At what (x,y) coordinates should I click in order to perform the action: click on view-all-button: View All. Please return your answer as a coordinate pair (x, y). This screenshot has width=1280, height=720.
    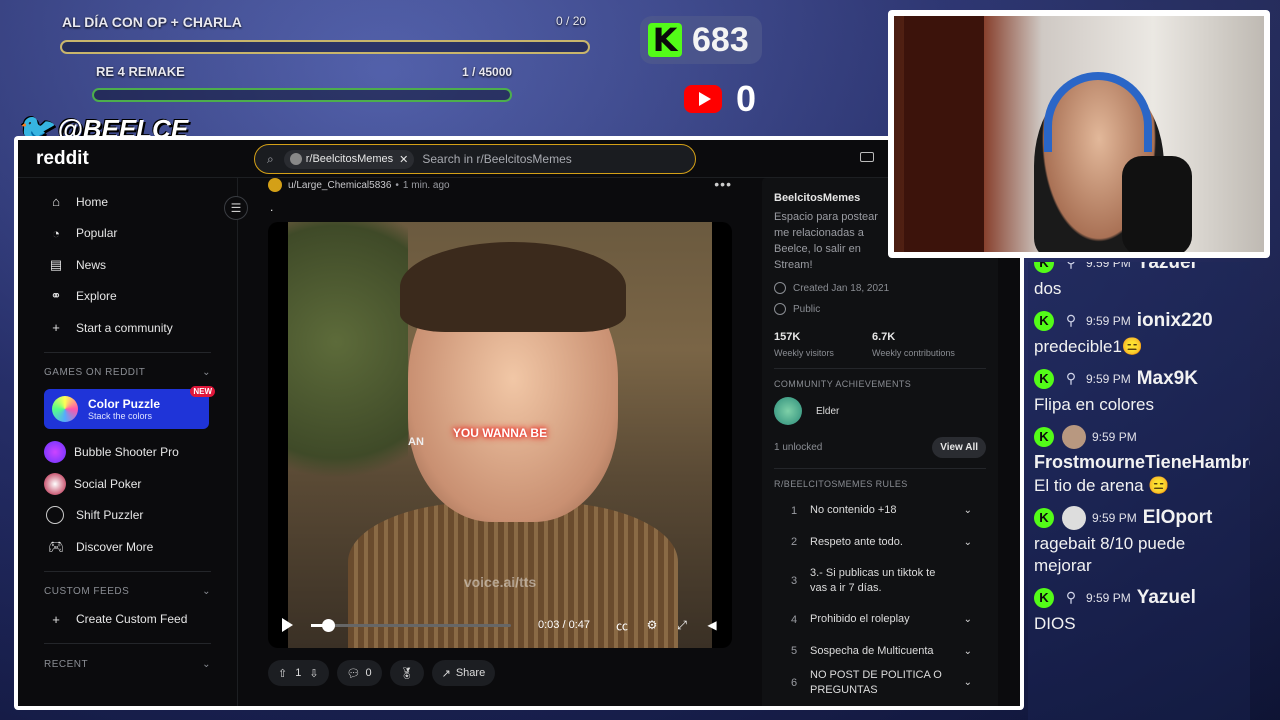
    Looking at the image, I should click on (959, 447).